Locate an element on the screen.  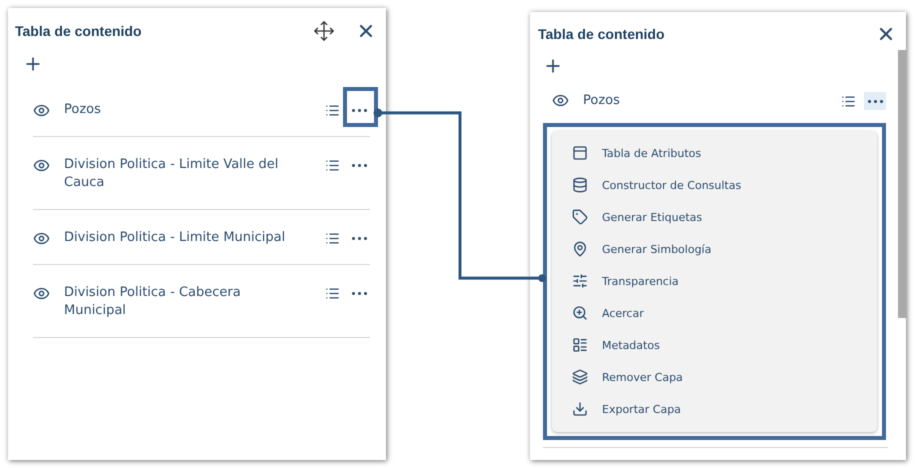
menu-item: Metadatos is located at coordinates (724, 345).